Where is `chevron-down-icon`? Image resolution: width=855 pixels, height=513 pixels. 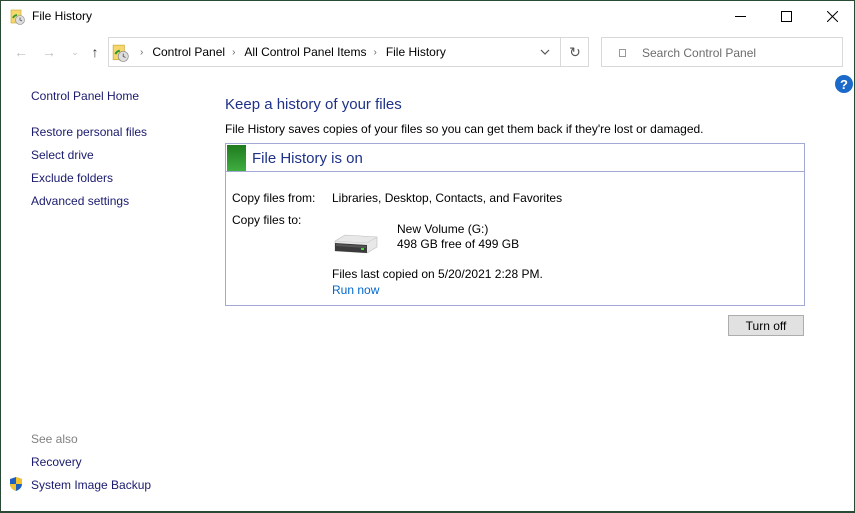
chevron-down-icon is located at coordinates (545, 52).